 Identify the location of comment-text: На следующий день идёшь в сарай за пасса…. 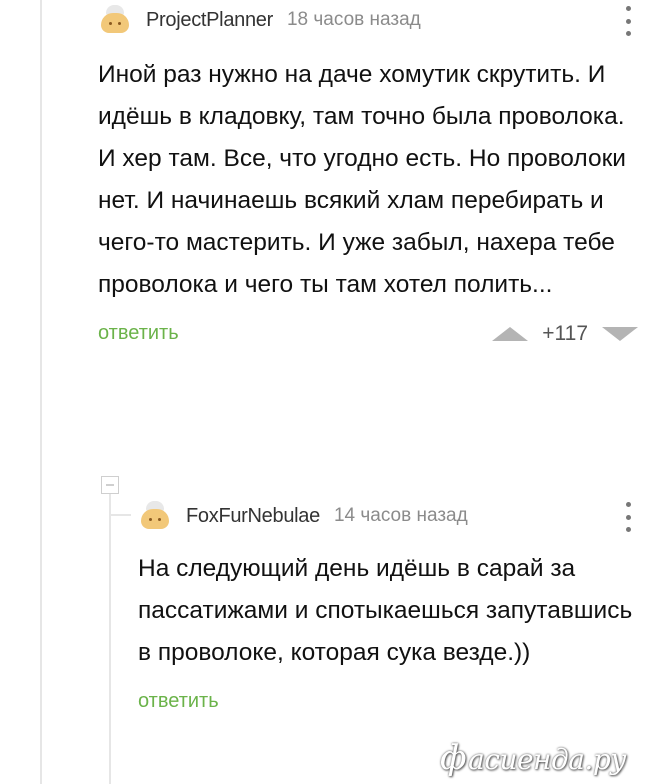
(385, 610).